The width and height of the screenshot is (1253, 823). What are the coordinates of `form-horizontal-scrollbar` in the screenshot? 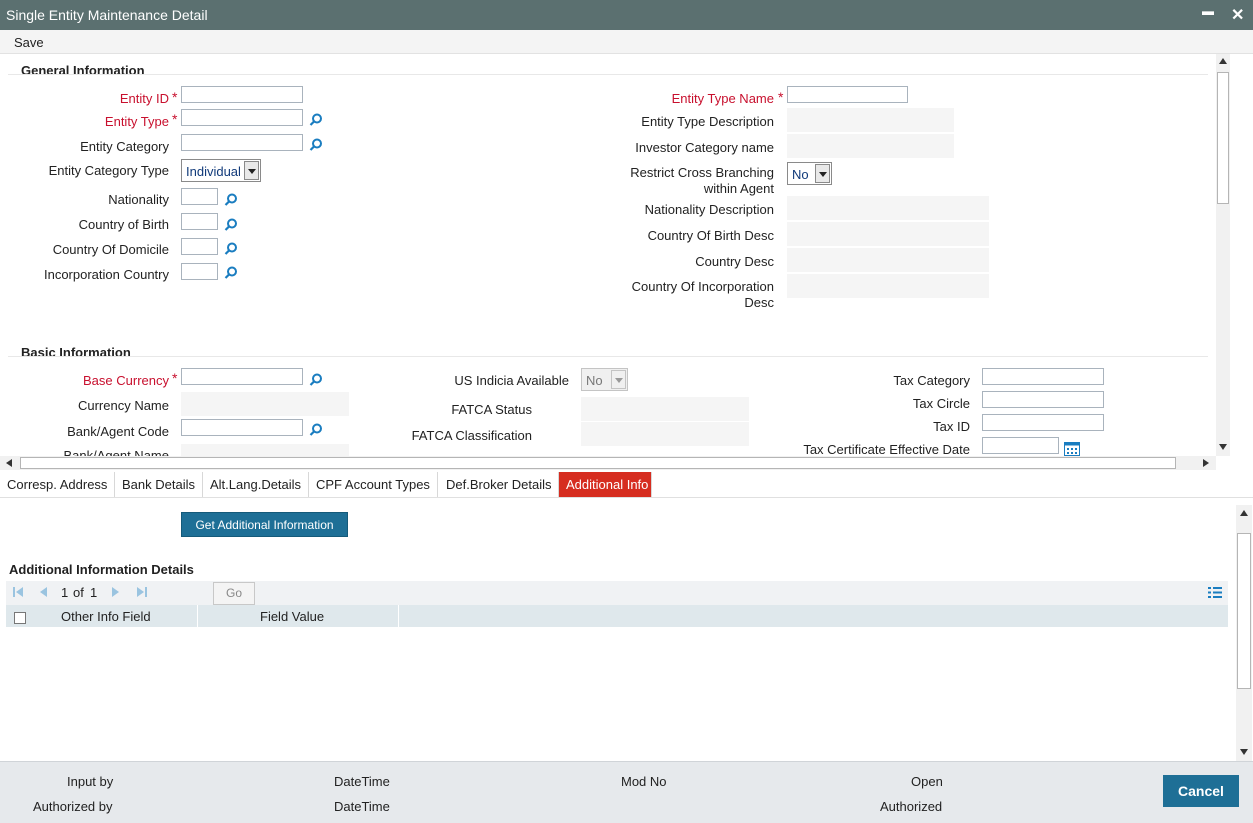 It's located at (608, 463).